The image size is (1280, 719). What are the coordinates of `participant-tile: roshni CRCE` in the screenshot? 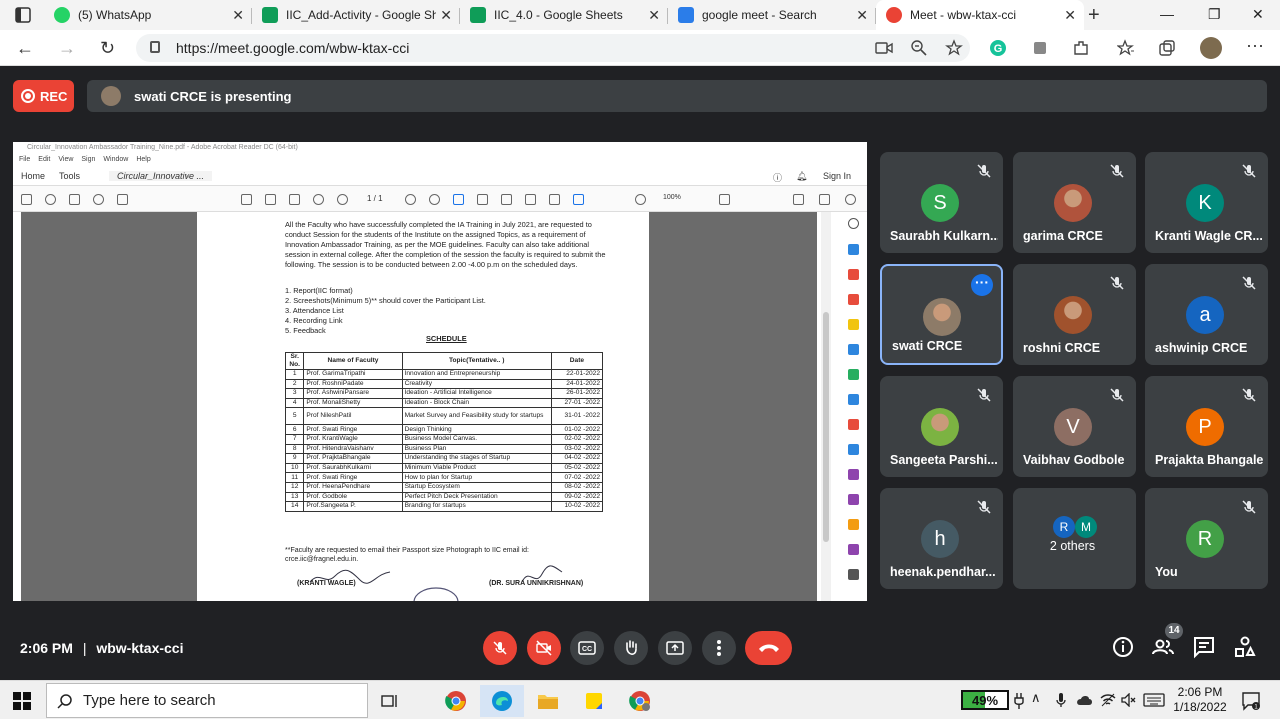 It's located at (1074, 314).